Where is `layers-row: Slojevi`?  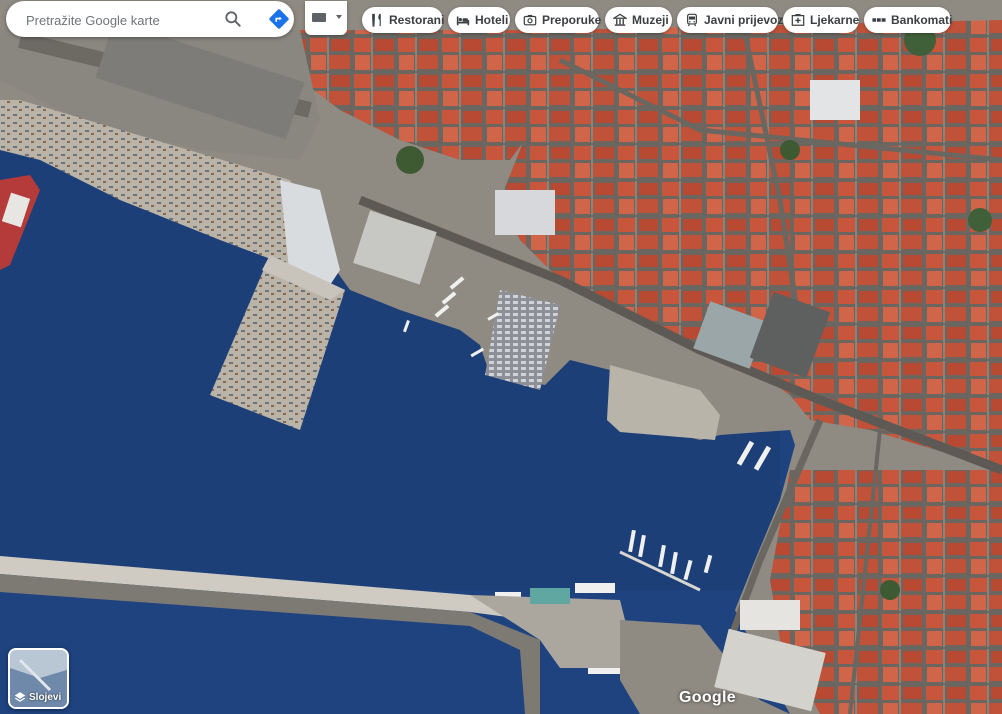
layers-row: Slojevi is located at coordinates (37, 697).